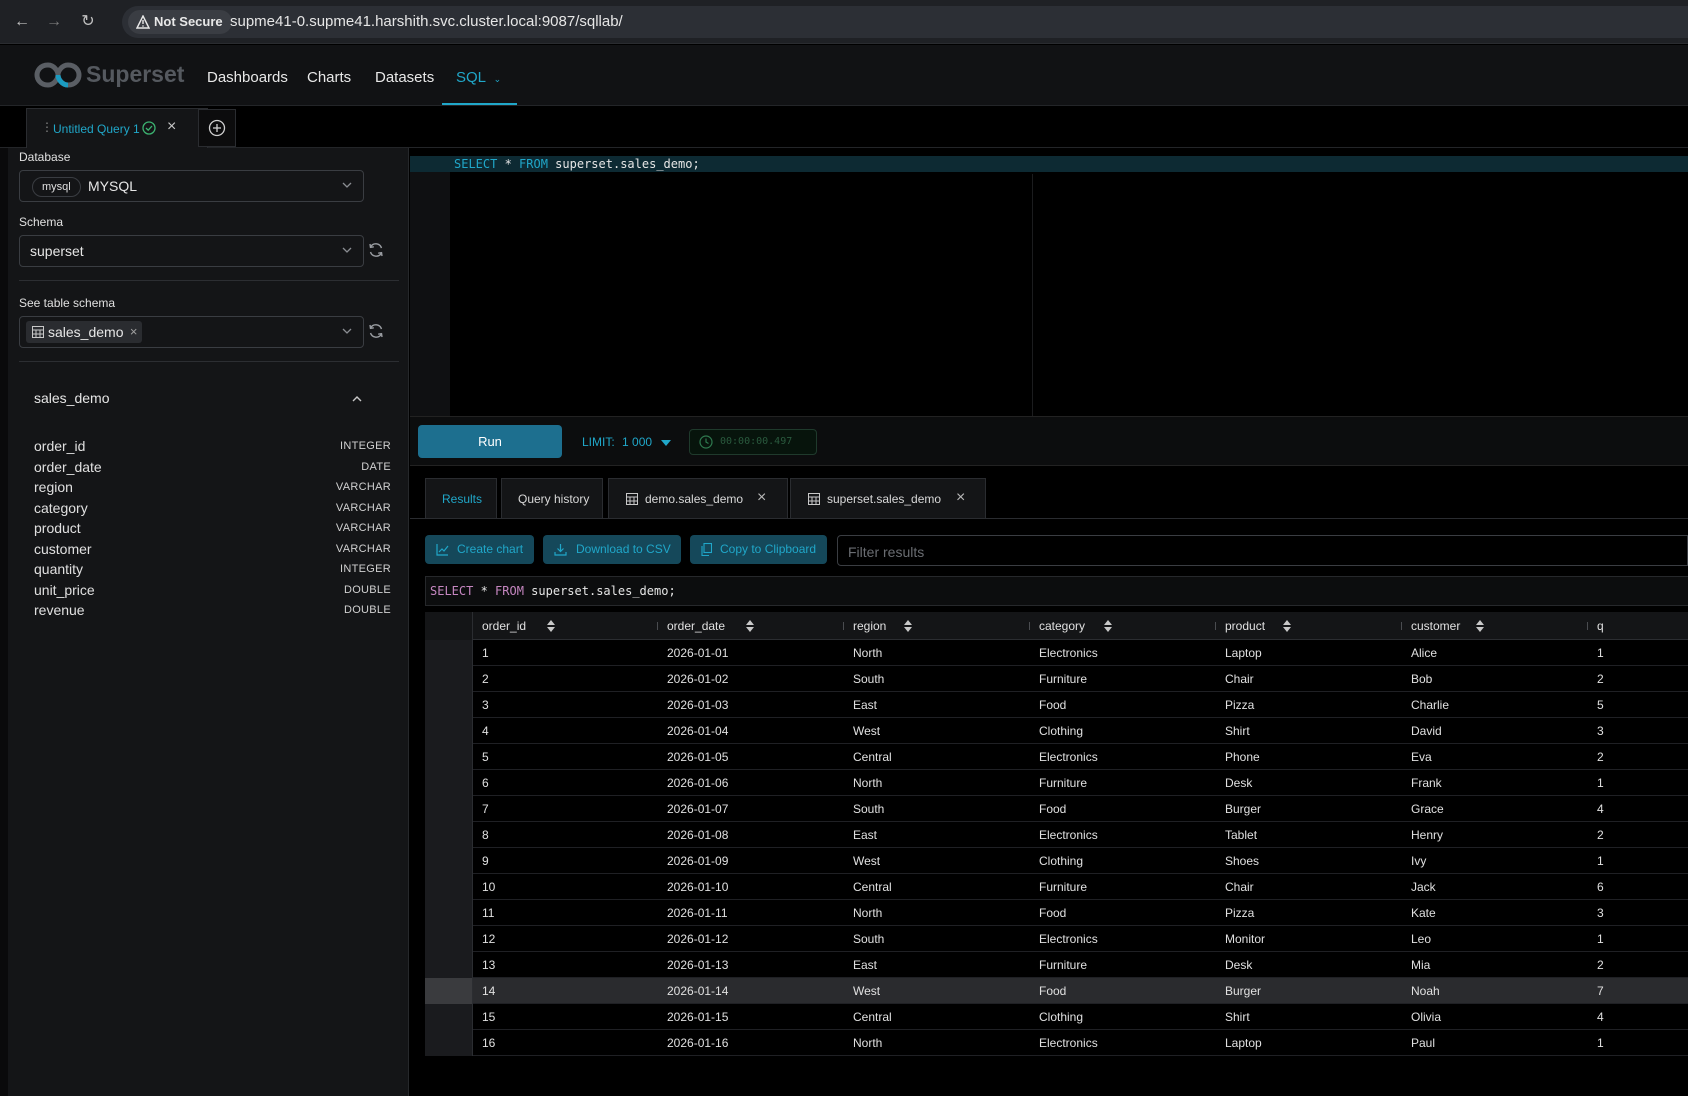  I want to click on brand-name: Superset, so click(135, 74).